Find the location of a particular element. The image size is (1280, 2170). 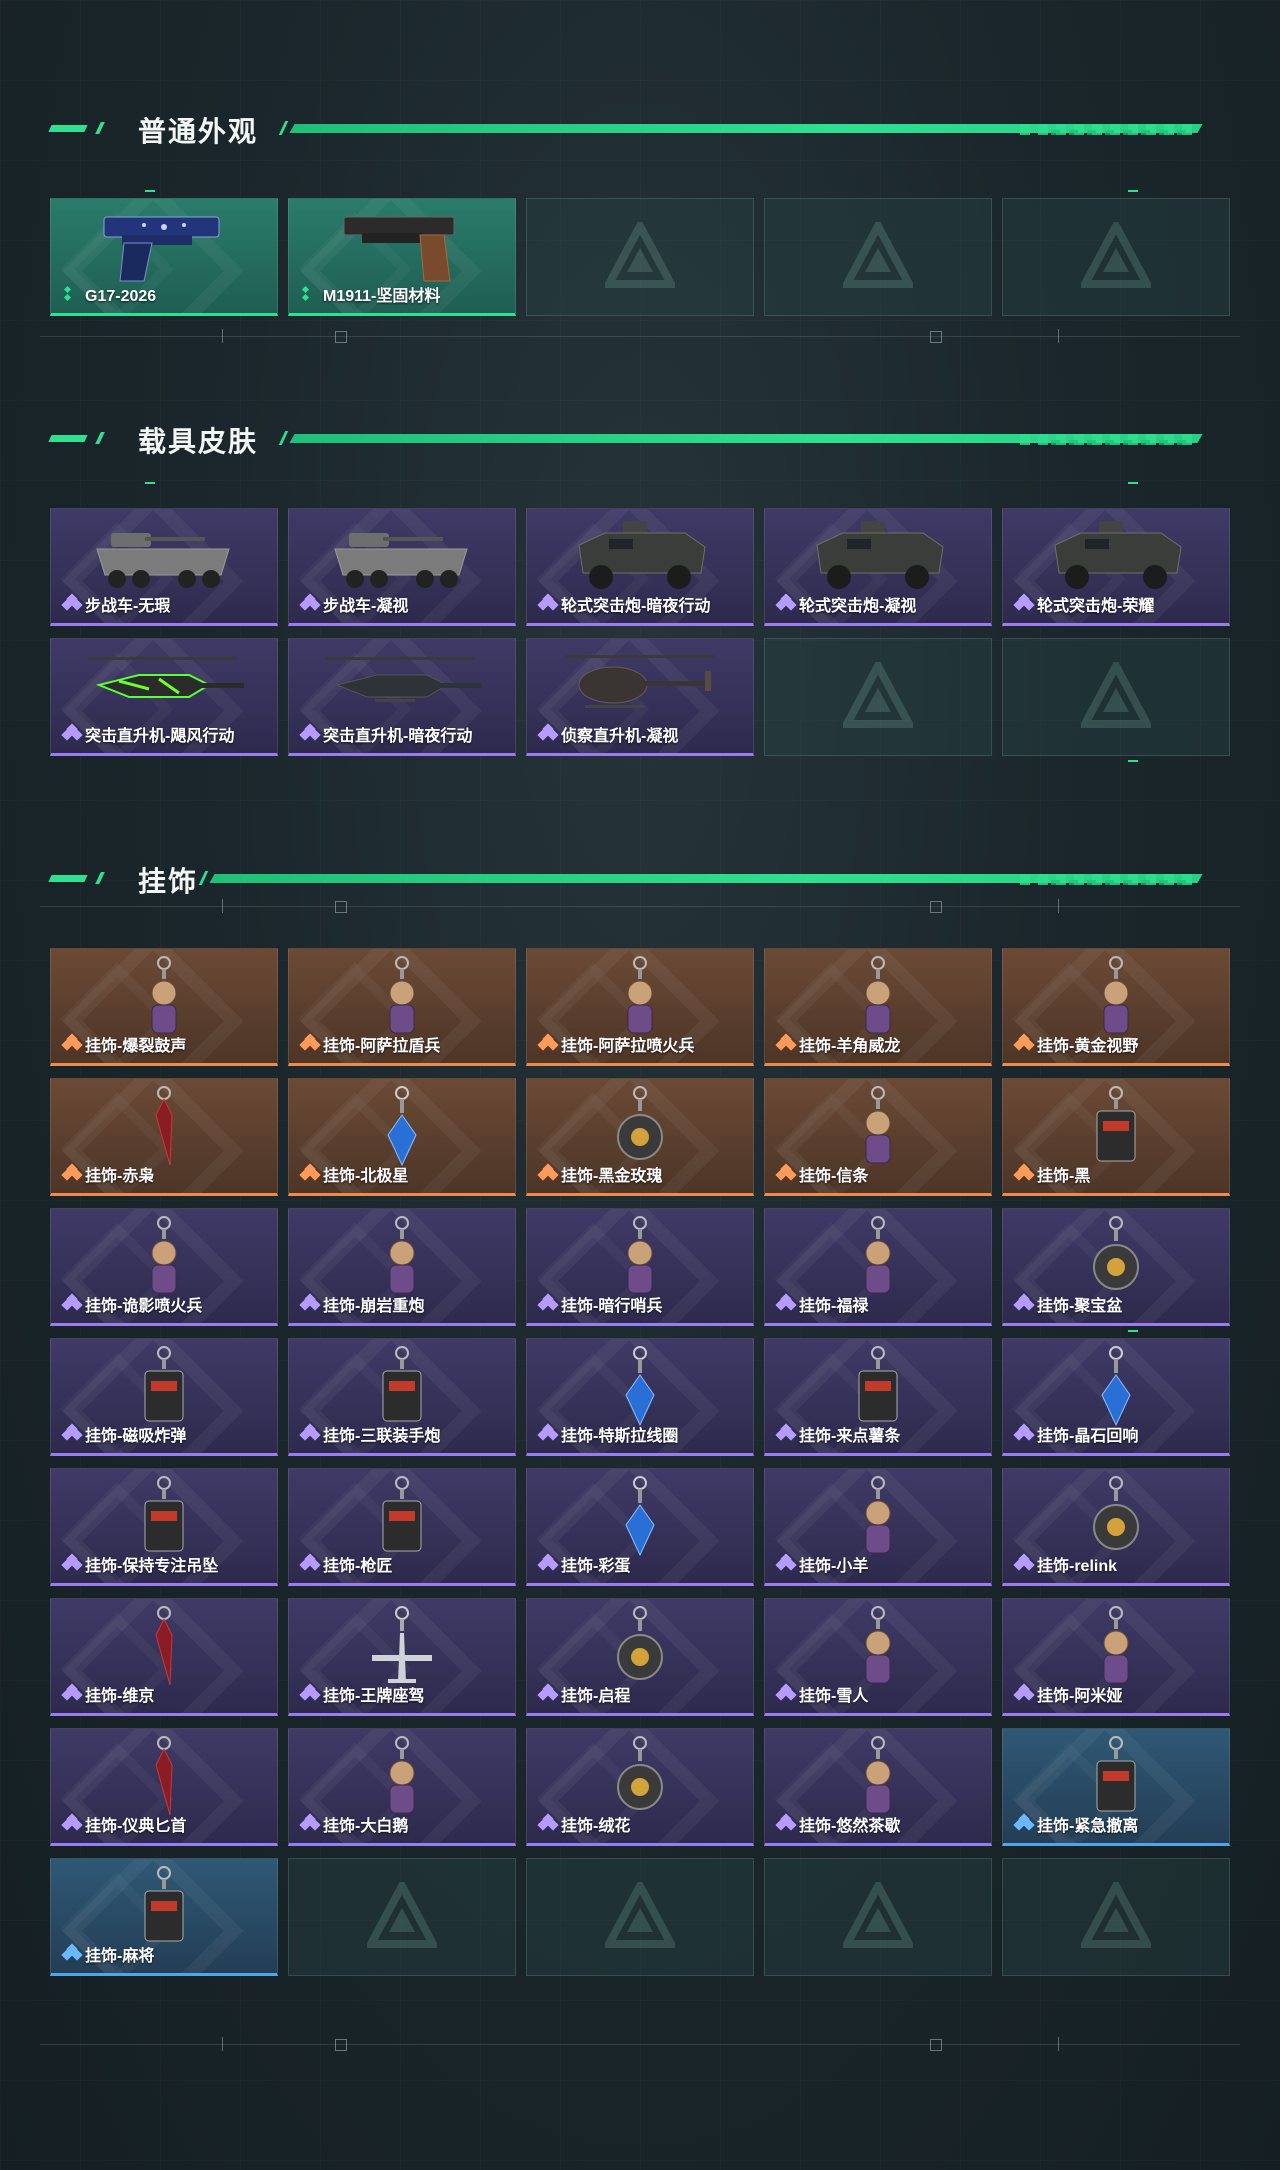

item-card: 侦察直升机-凝视 is located at coordinates (640, 697).